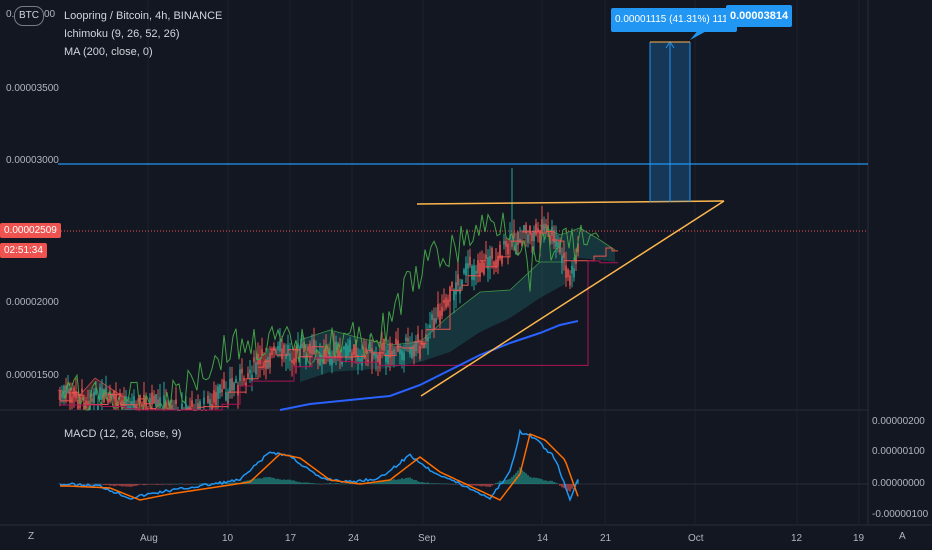 This screenshot has width=932, height=550. What do you see at coordinates (902, 536) in the screenshot?
I see `a-icon: A` at bounding box center [902, 536].